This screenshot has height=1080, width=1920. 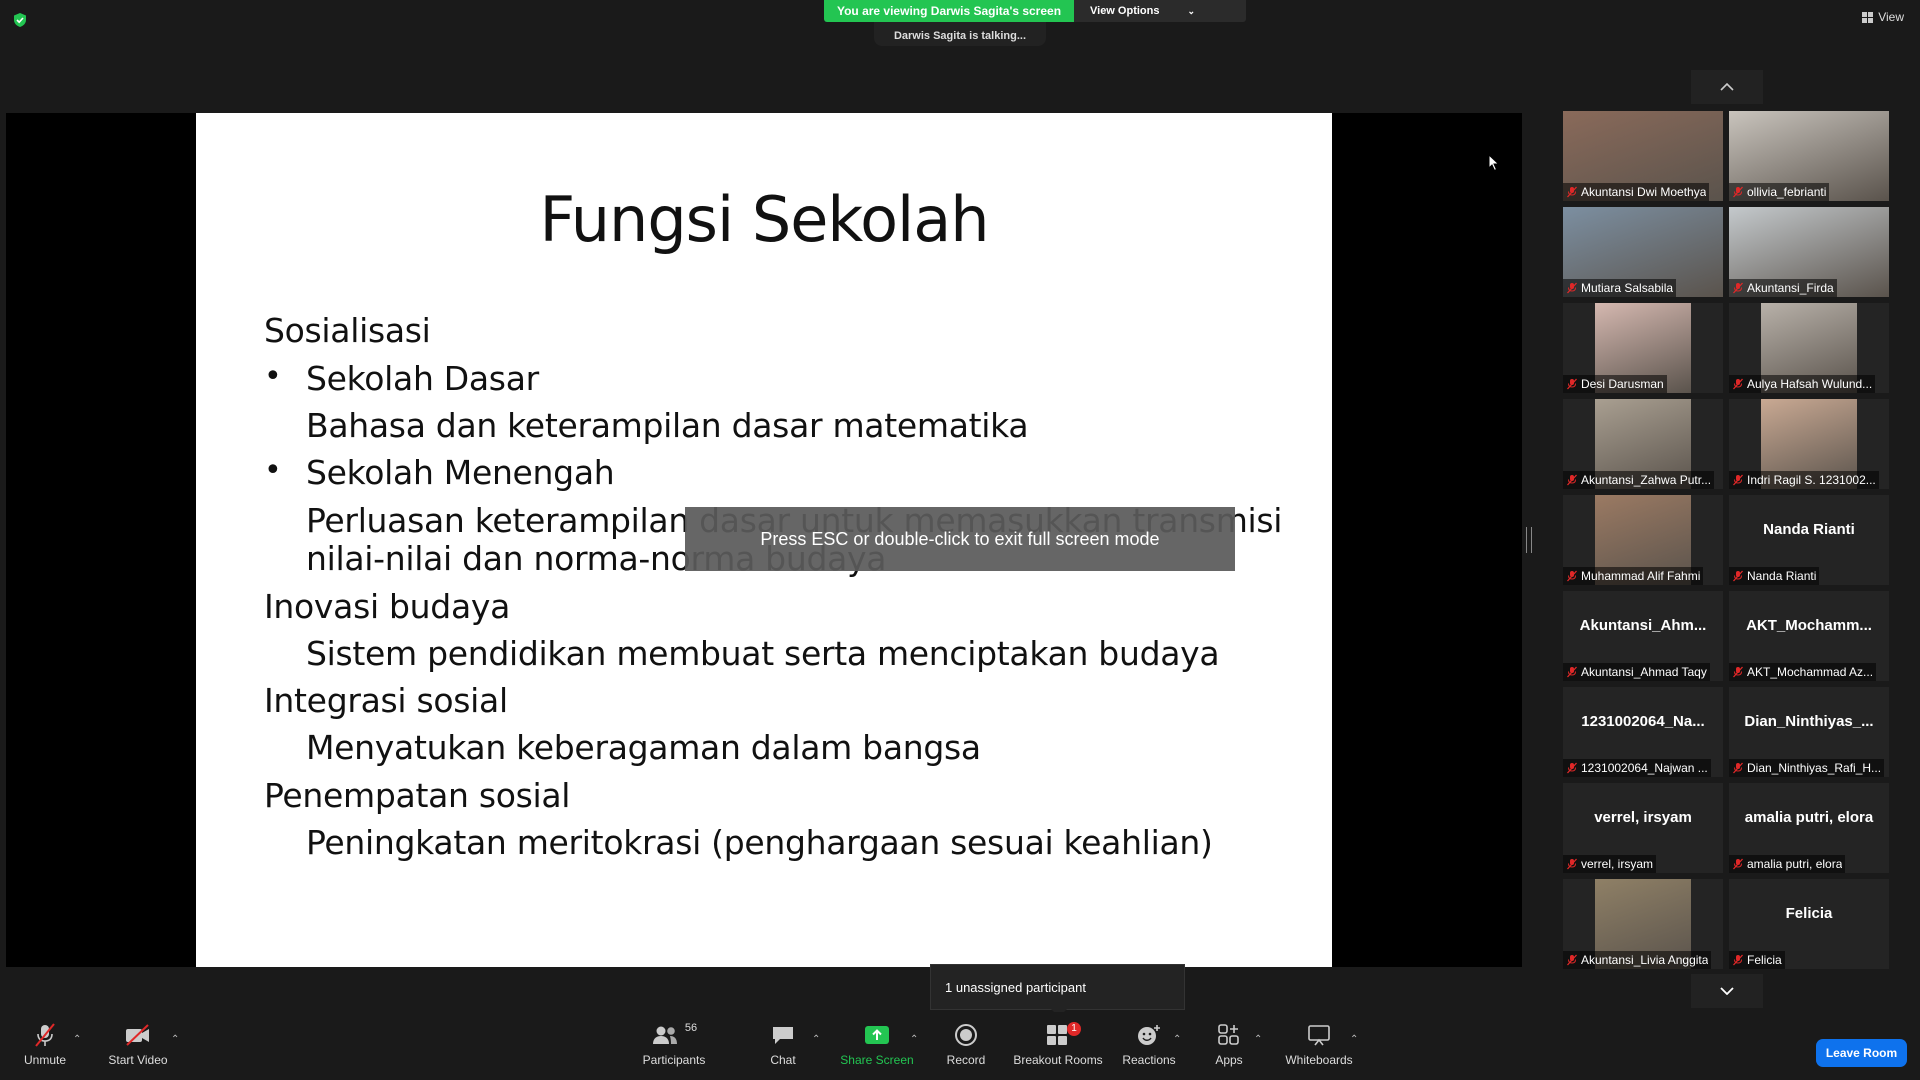 I want to click on participant-tile: Mutiara Salsabila, so click(x=1643, y=252).